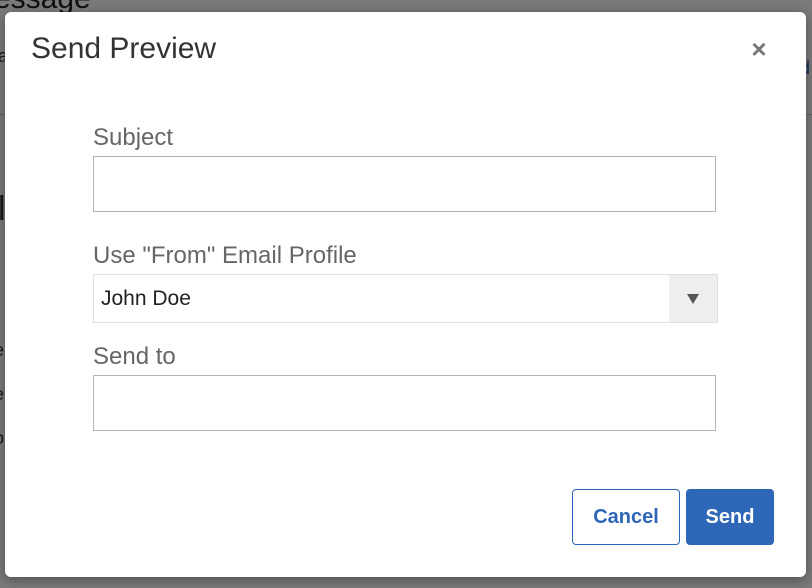  I want to click on background-text: o, so click(2, 438).